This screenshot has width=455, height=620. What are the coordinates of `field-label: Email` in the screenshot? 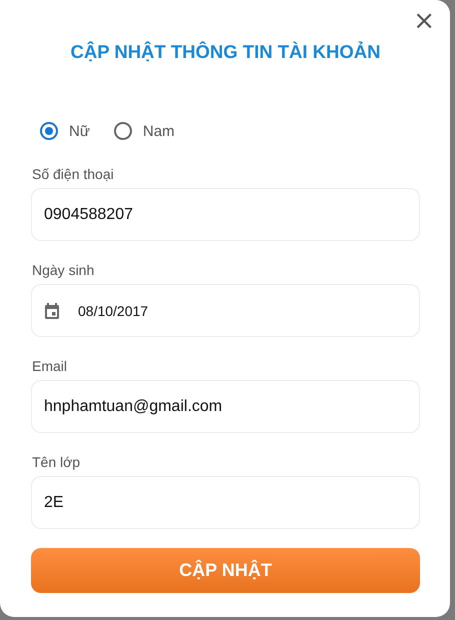 It's located at (50, 366).